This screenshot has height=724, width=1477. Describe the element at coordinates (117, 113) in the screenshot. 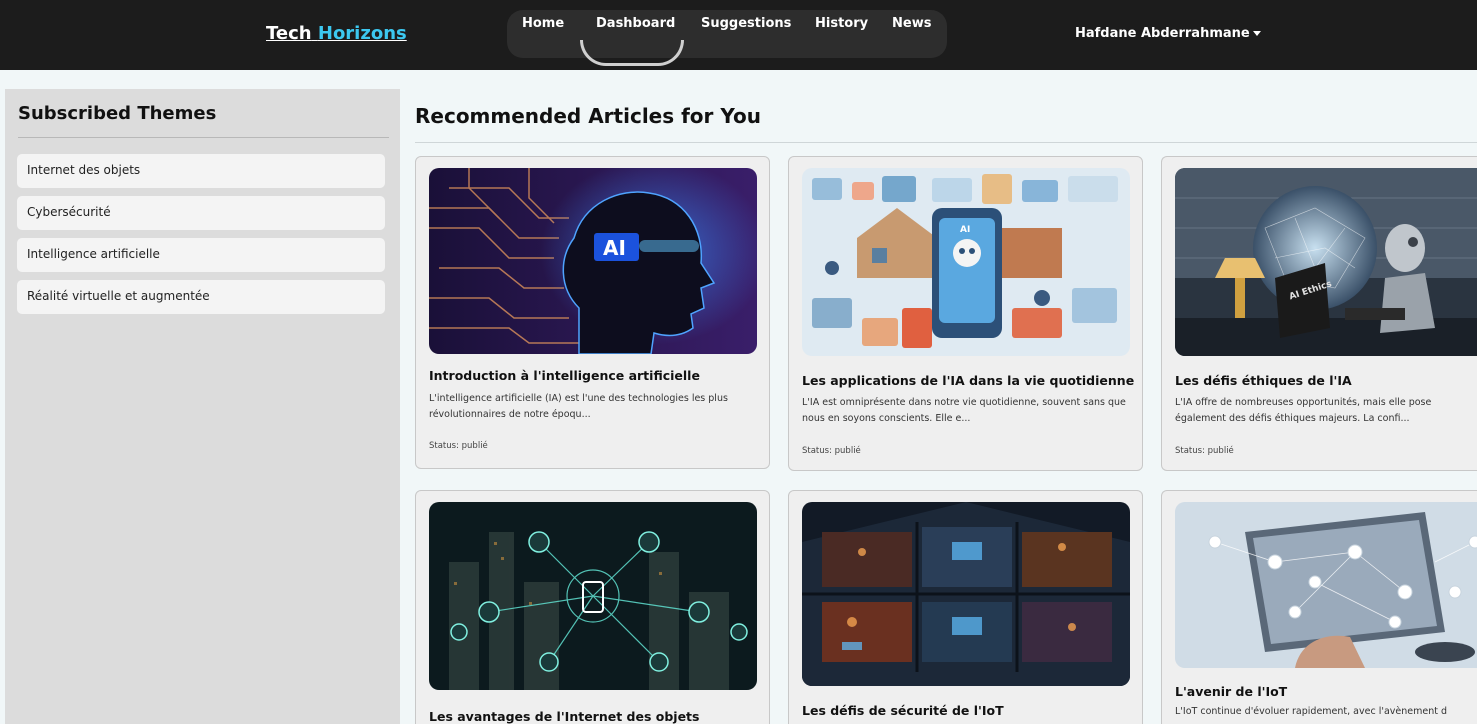

I see `sidebar-title: Subscribed Themes` at that location.